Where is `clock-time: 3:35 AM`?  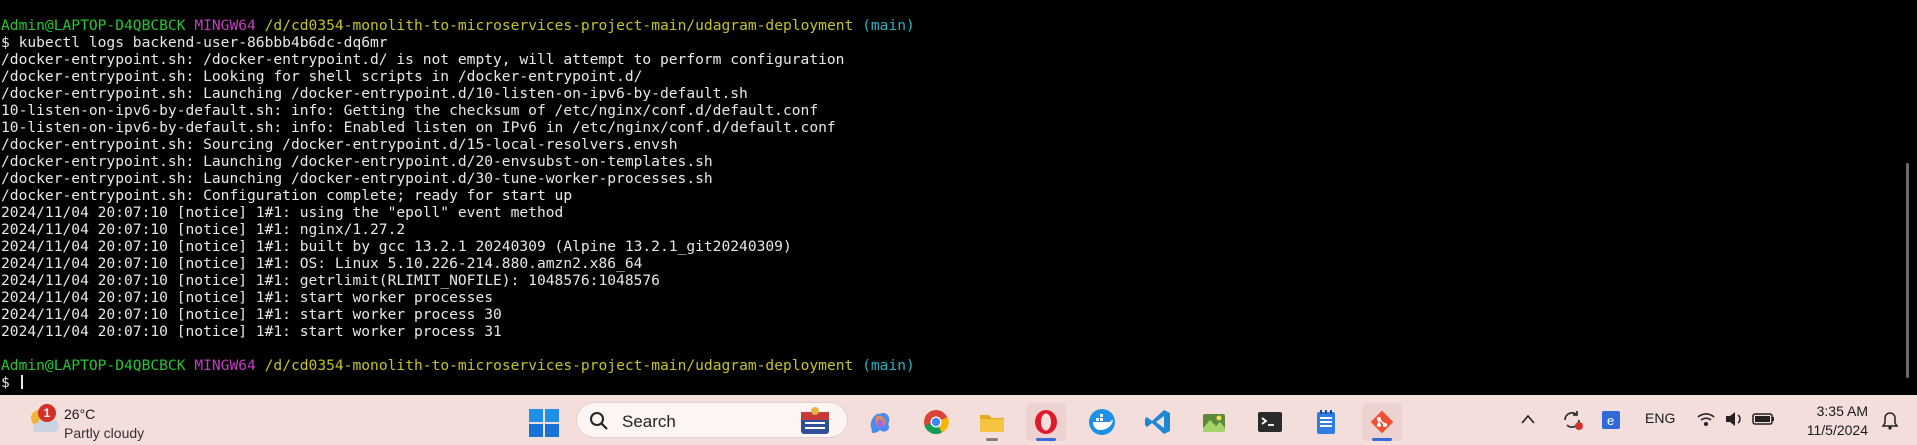 clock-time: 3:35 AM is located at coordinates (1833, 411).